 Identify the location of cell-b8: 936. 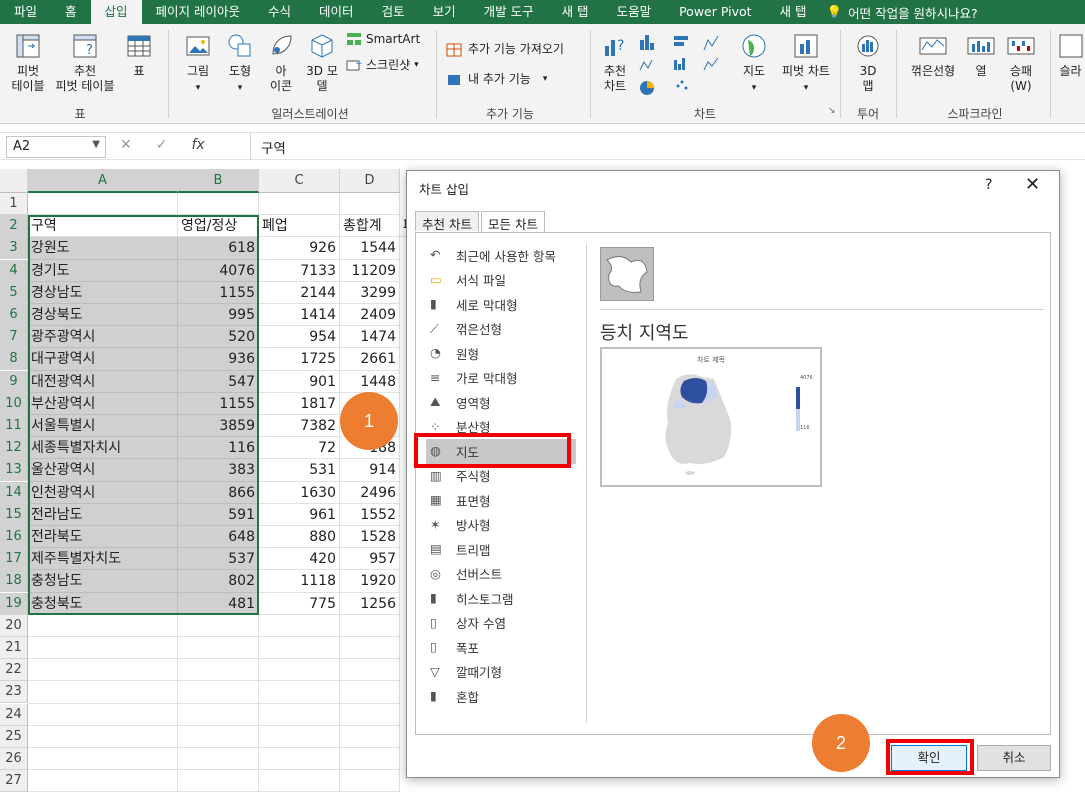
(218, 359).